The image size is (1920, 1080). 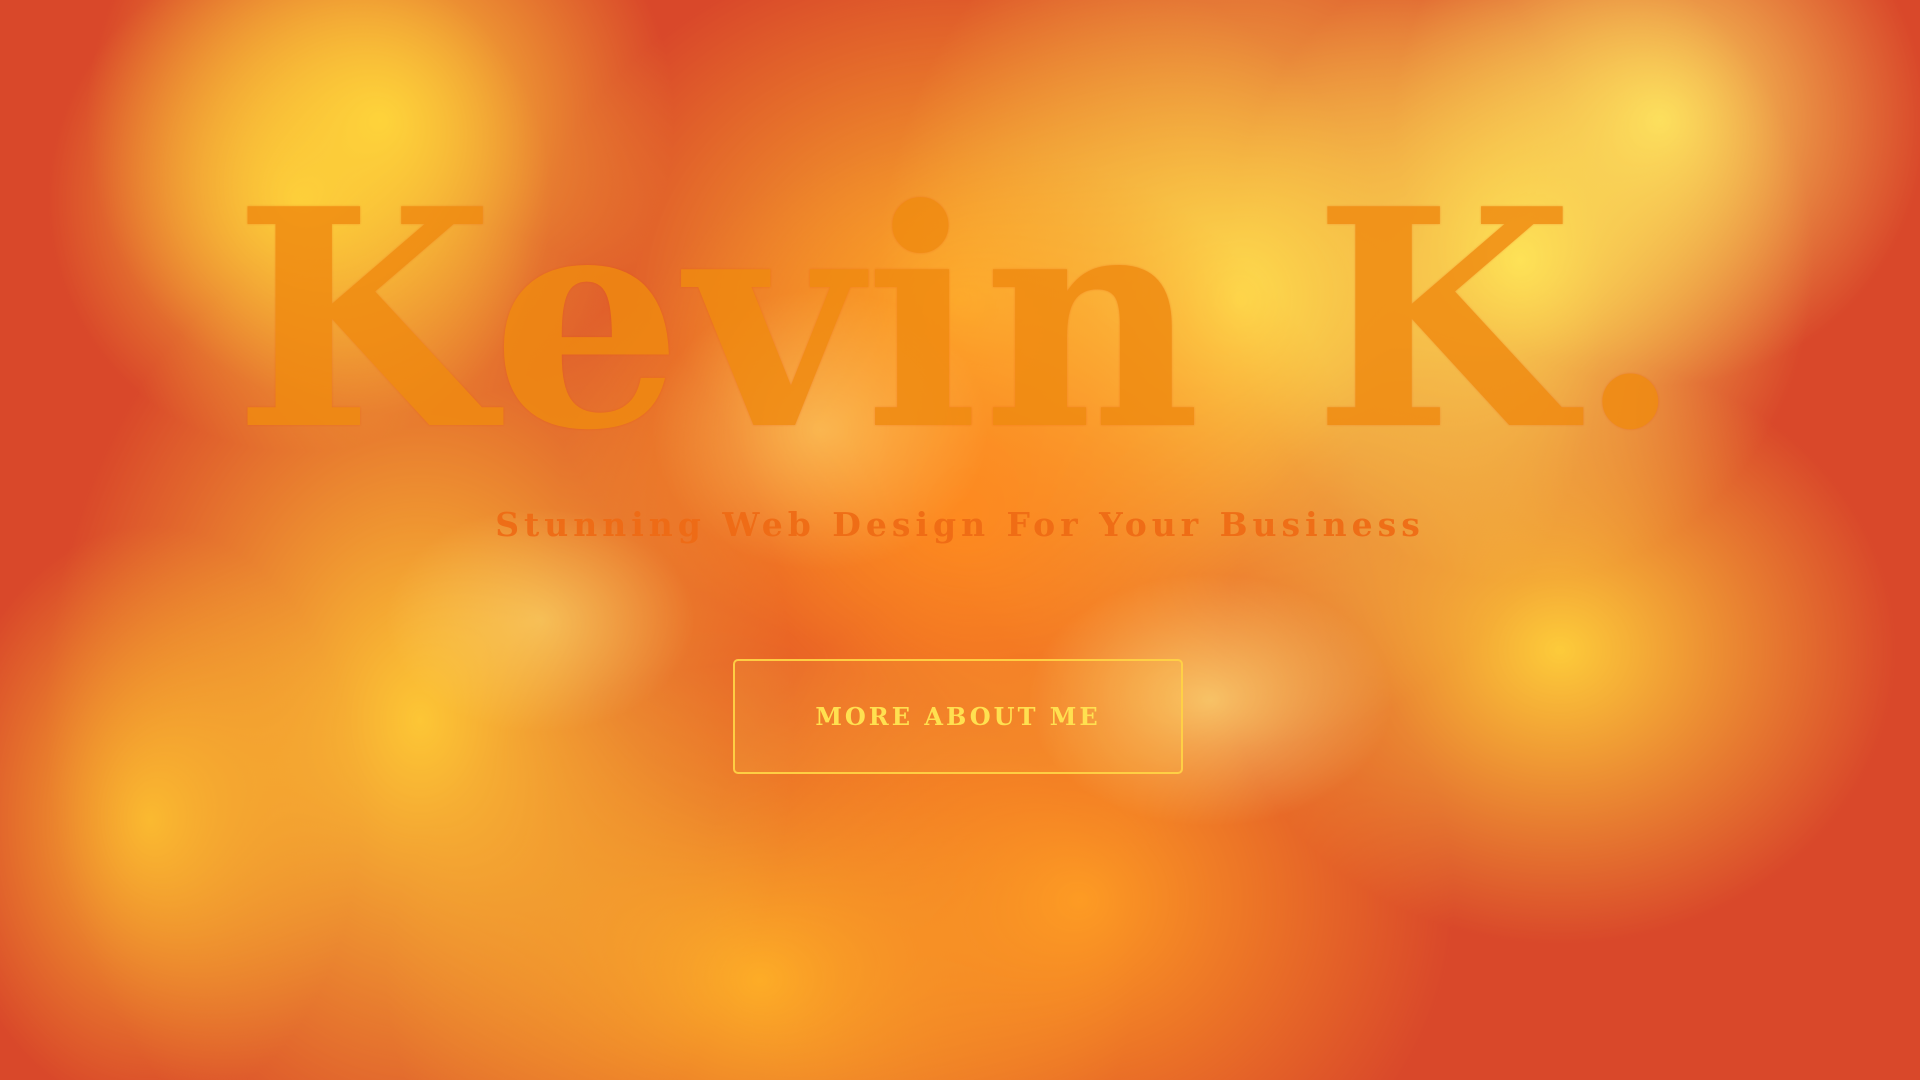 I want to click on more-about-me-label: MORE ABOUT ME, so click(x=958, y=716).